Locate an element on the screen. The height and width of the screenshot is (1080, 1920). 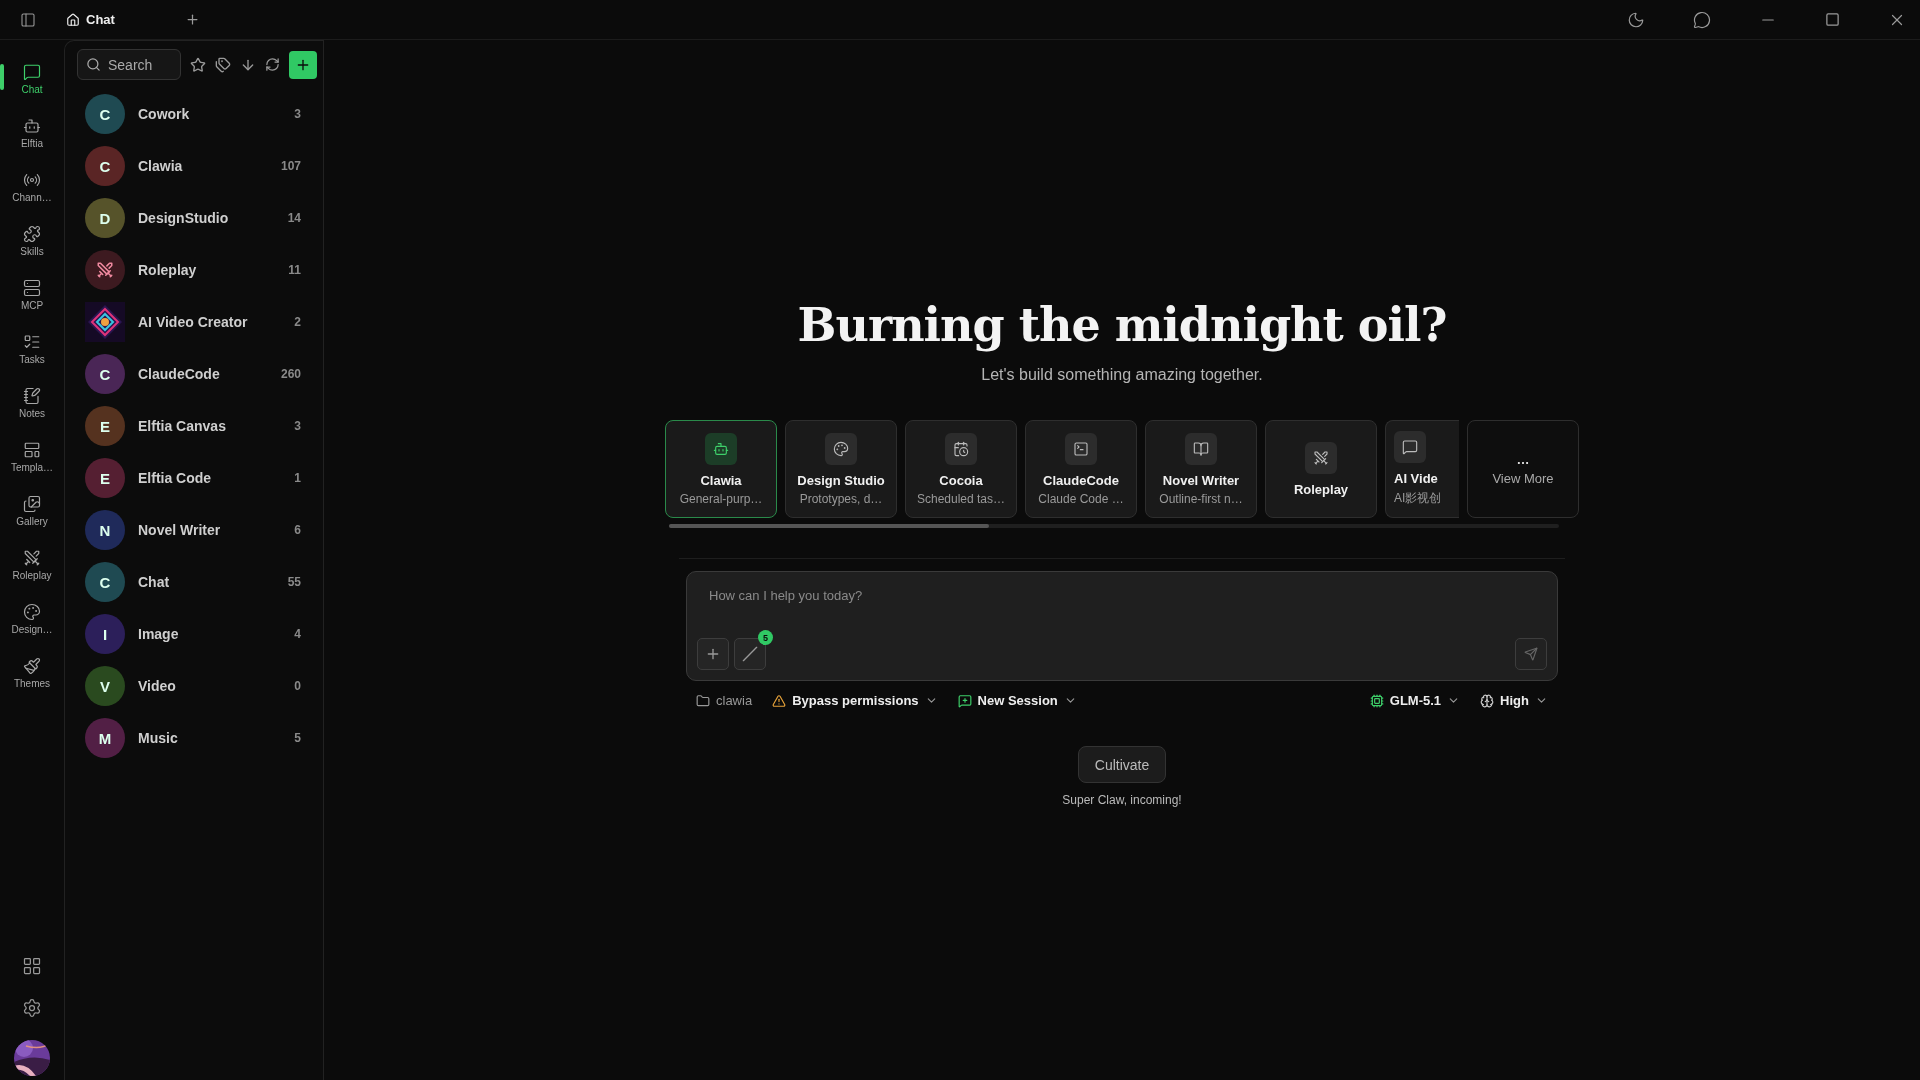
rail-item: MCP is located at coordinates (32, 295).